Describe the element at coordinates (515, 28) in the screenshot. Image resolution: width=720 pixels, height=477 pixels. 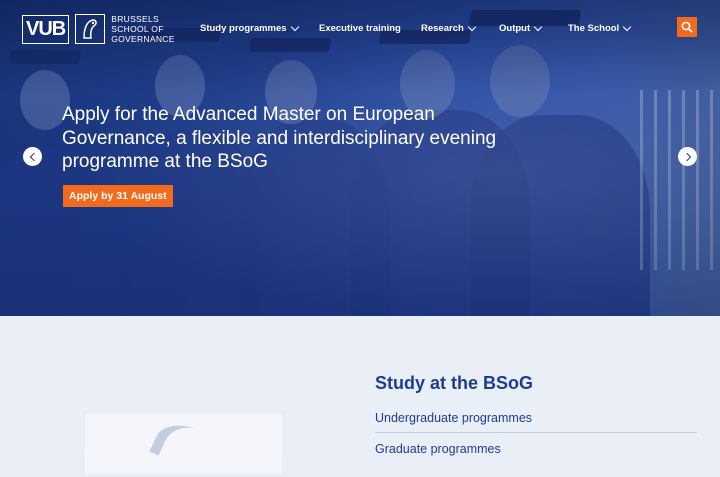
I see `nav-output-label: Output` at that location.